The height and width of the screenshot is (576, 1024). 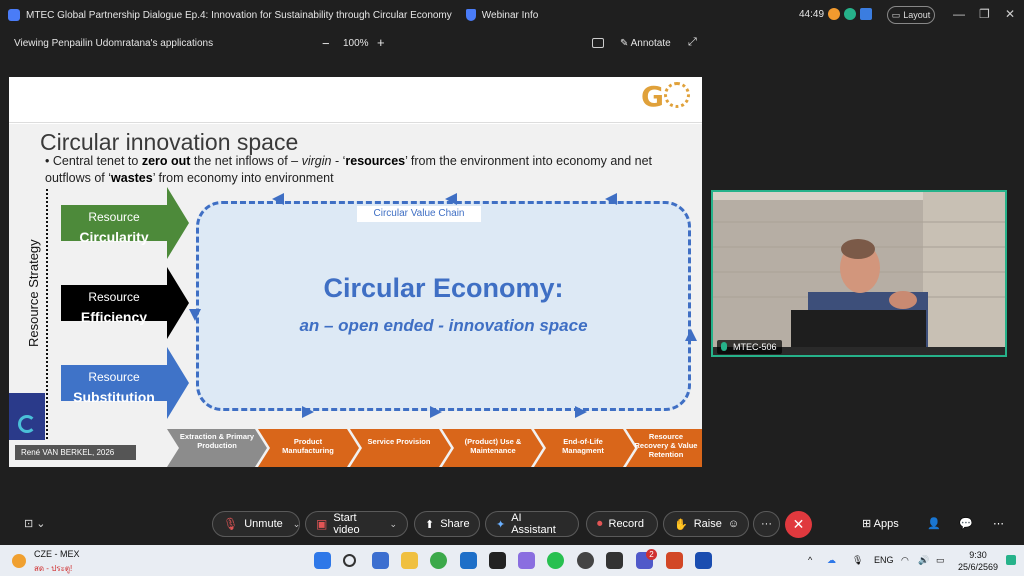 I want to click on weather-line2: สด - ประตู!, so click(x=53, y=568).